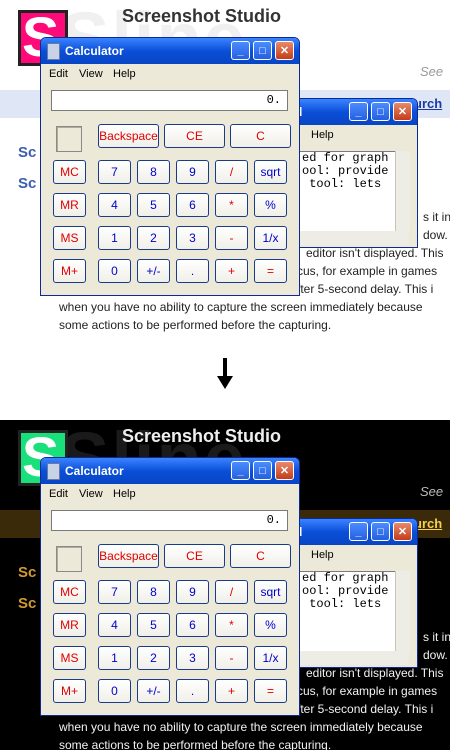 This screenshot has width=450, height=750. I want to click on down-arrow-icon, so click(225, 373).